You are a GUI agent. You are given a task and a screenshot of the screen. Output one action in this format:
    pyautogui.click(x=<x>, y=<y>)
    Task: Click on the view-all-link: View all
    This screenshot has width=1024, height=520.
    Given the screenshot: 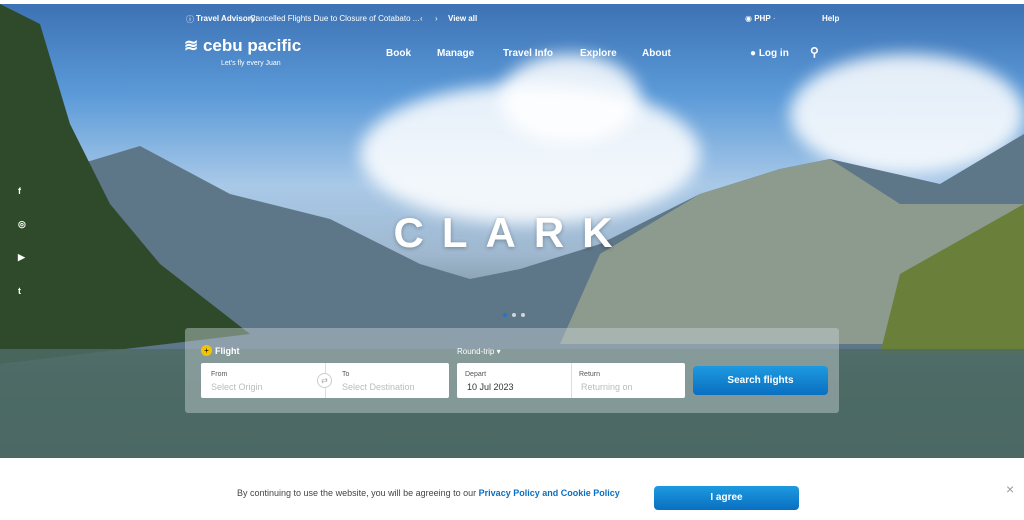 What is the action you would take?
    pyautogui.click(x=462, y=18)
    